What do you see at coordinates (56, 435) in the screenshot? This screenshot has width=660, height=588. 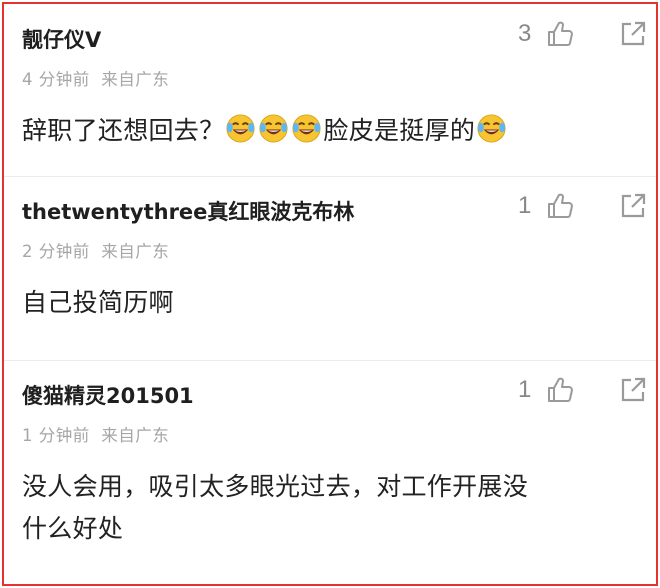 I see `comment-time: 1 分钟前` at bounding box center [56, 435].